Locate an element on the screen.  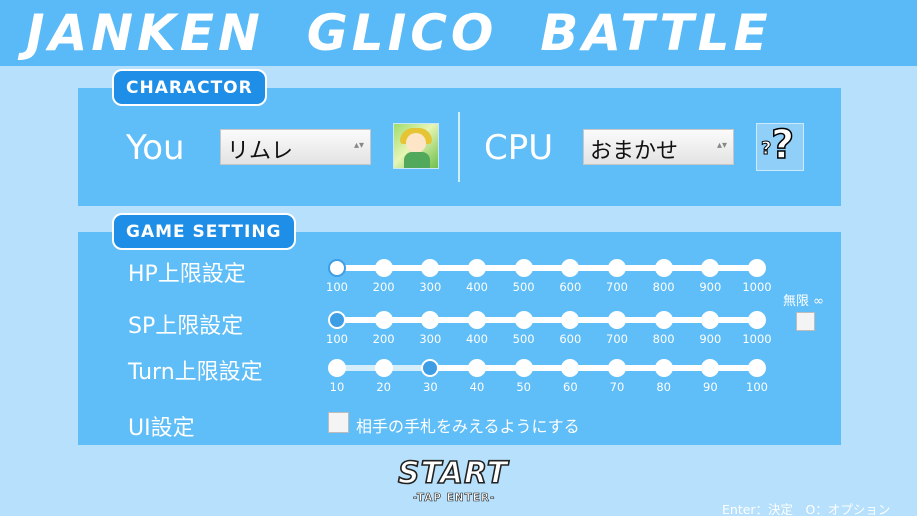
sp-limit-label: SP上限設定 is located at coordinates (186, 326).